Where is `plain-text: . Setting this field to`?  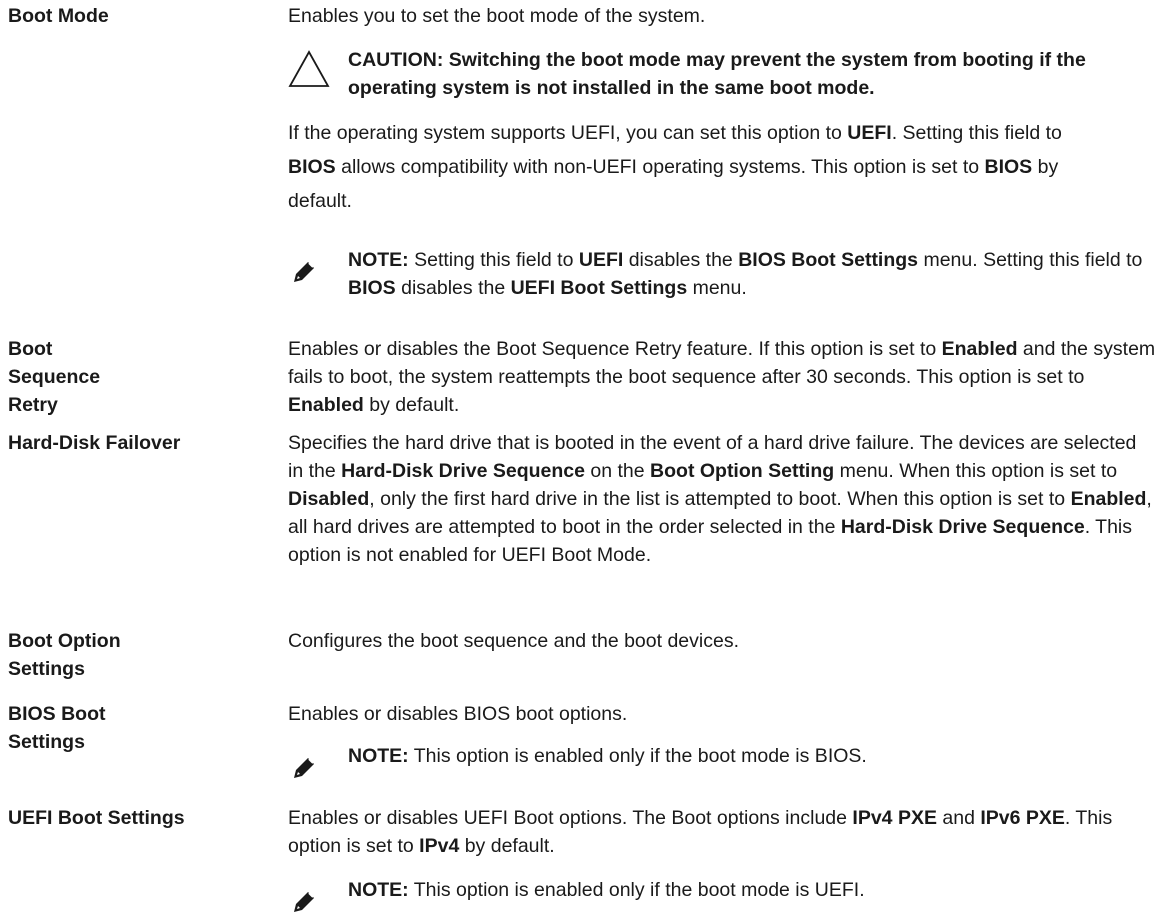 plain-text: . Setting this field to is located at coordinates (976, 133).